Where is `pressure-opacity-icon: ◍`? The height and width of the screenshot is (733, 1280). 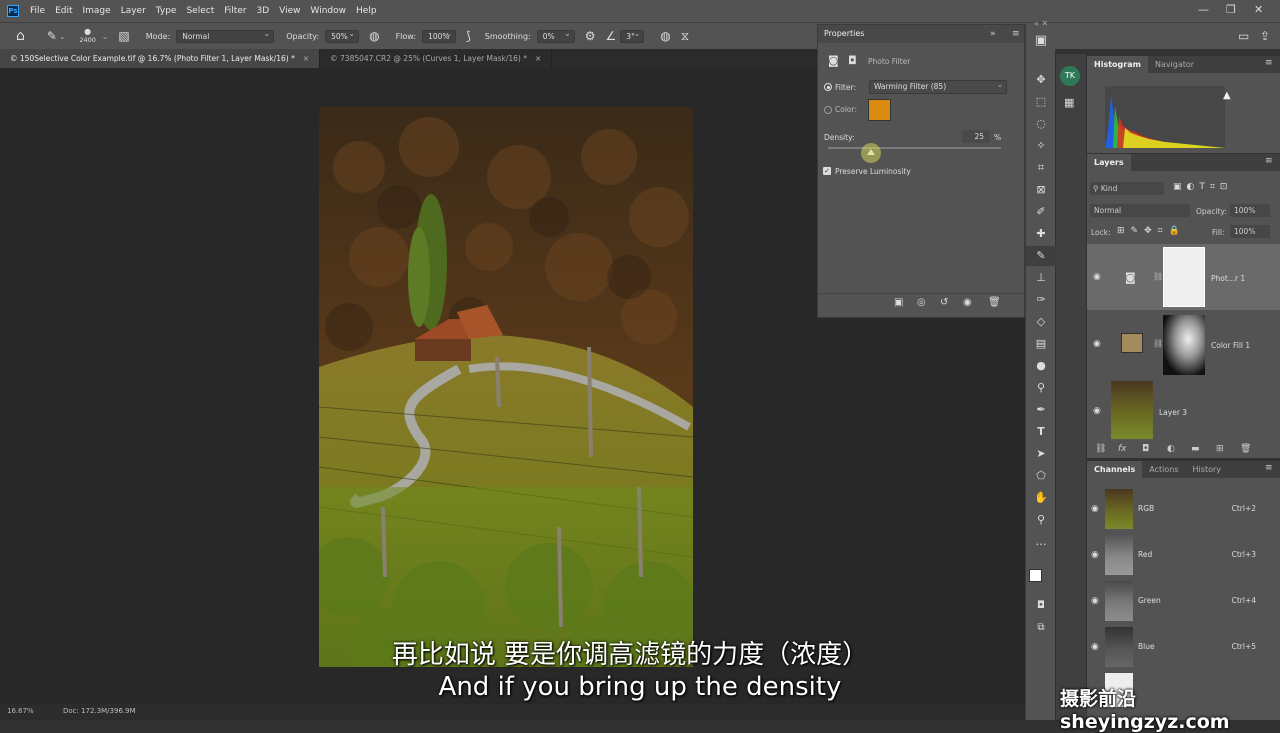
pressure-opacity-icon: ◍ is located at coordinates (374, 36).